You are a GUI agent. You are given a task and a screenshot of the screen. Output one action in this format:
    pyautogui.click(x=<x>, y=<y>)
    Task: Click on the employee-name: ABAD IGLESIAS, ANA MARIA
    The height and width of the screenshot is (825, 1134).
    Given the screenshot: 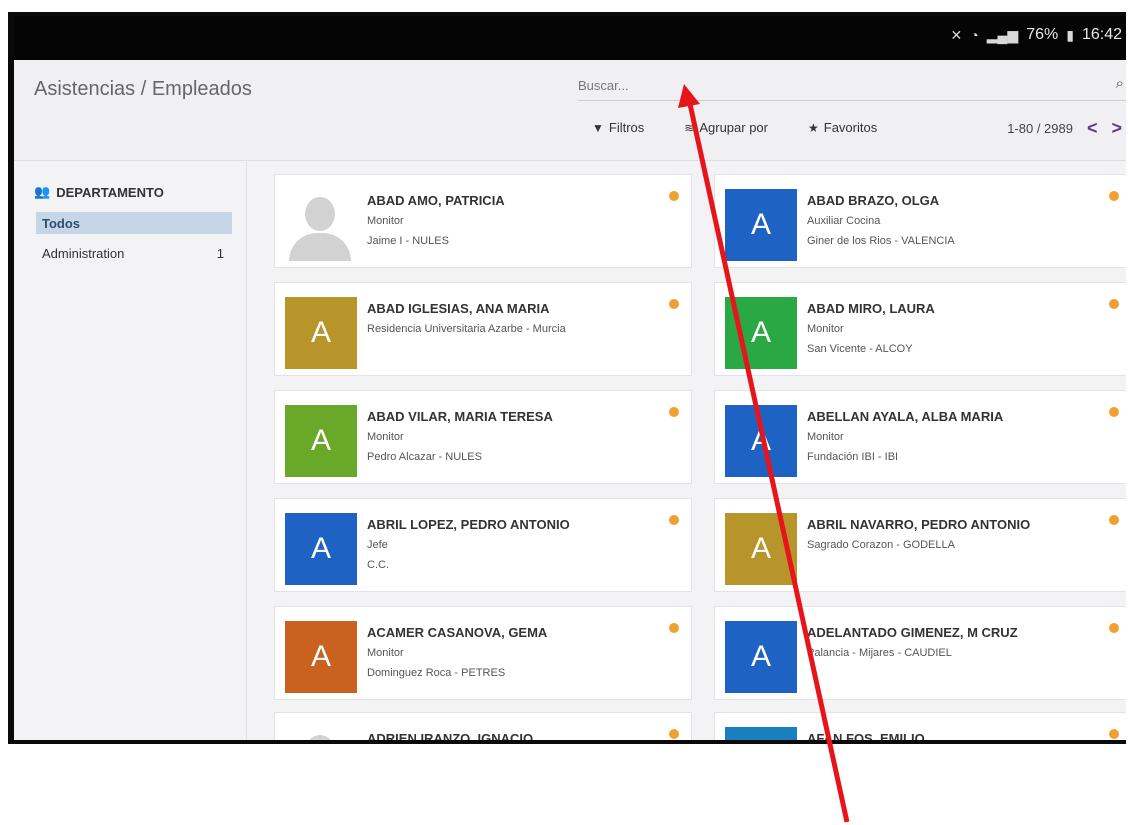 What is the action you would take?
    pyautogui.click(x=458, y=308)
    